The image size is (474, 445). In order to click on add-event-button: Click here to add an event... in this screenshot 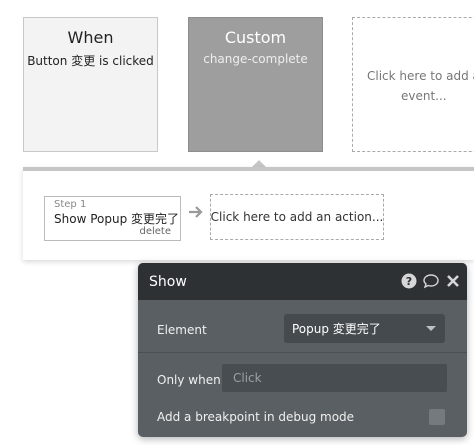, I will do `click(413, 84)`.